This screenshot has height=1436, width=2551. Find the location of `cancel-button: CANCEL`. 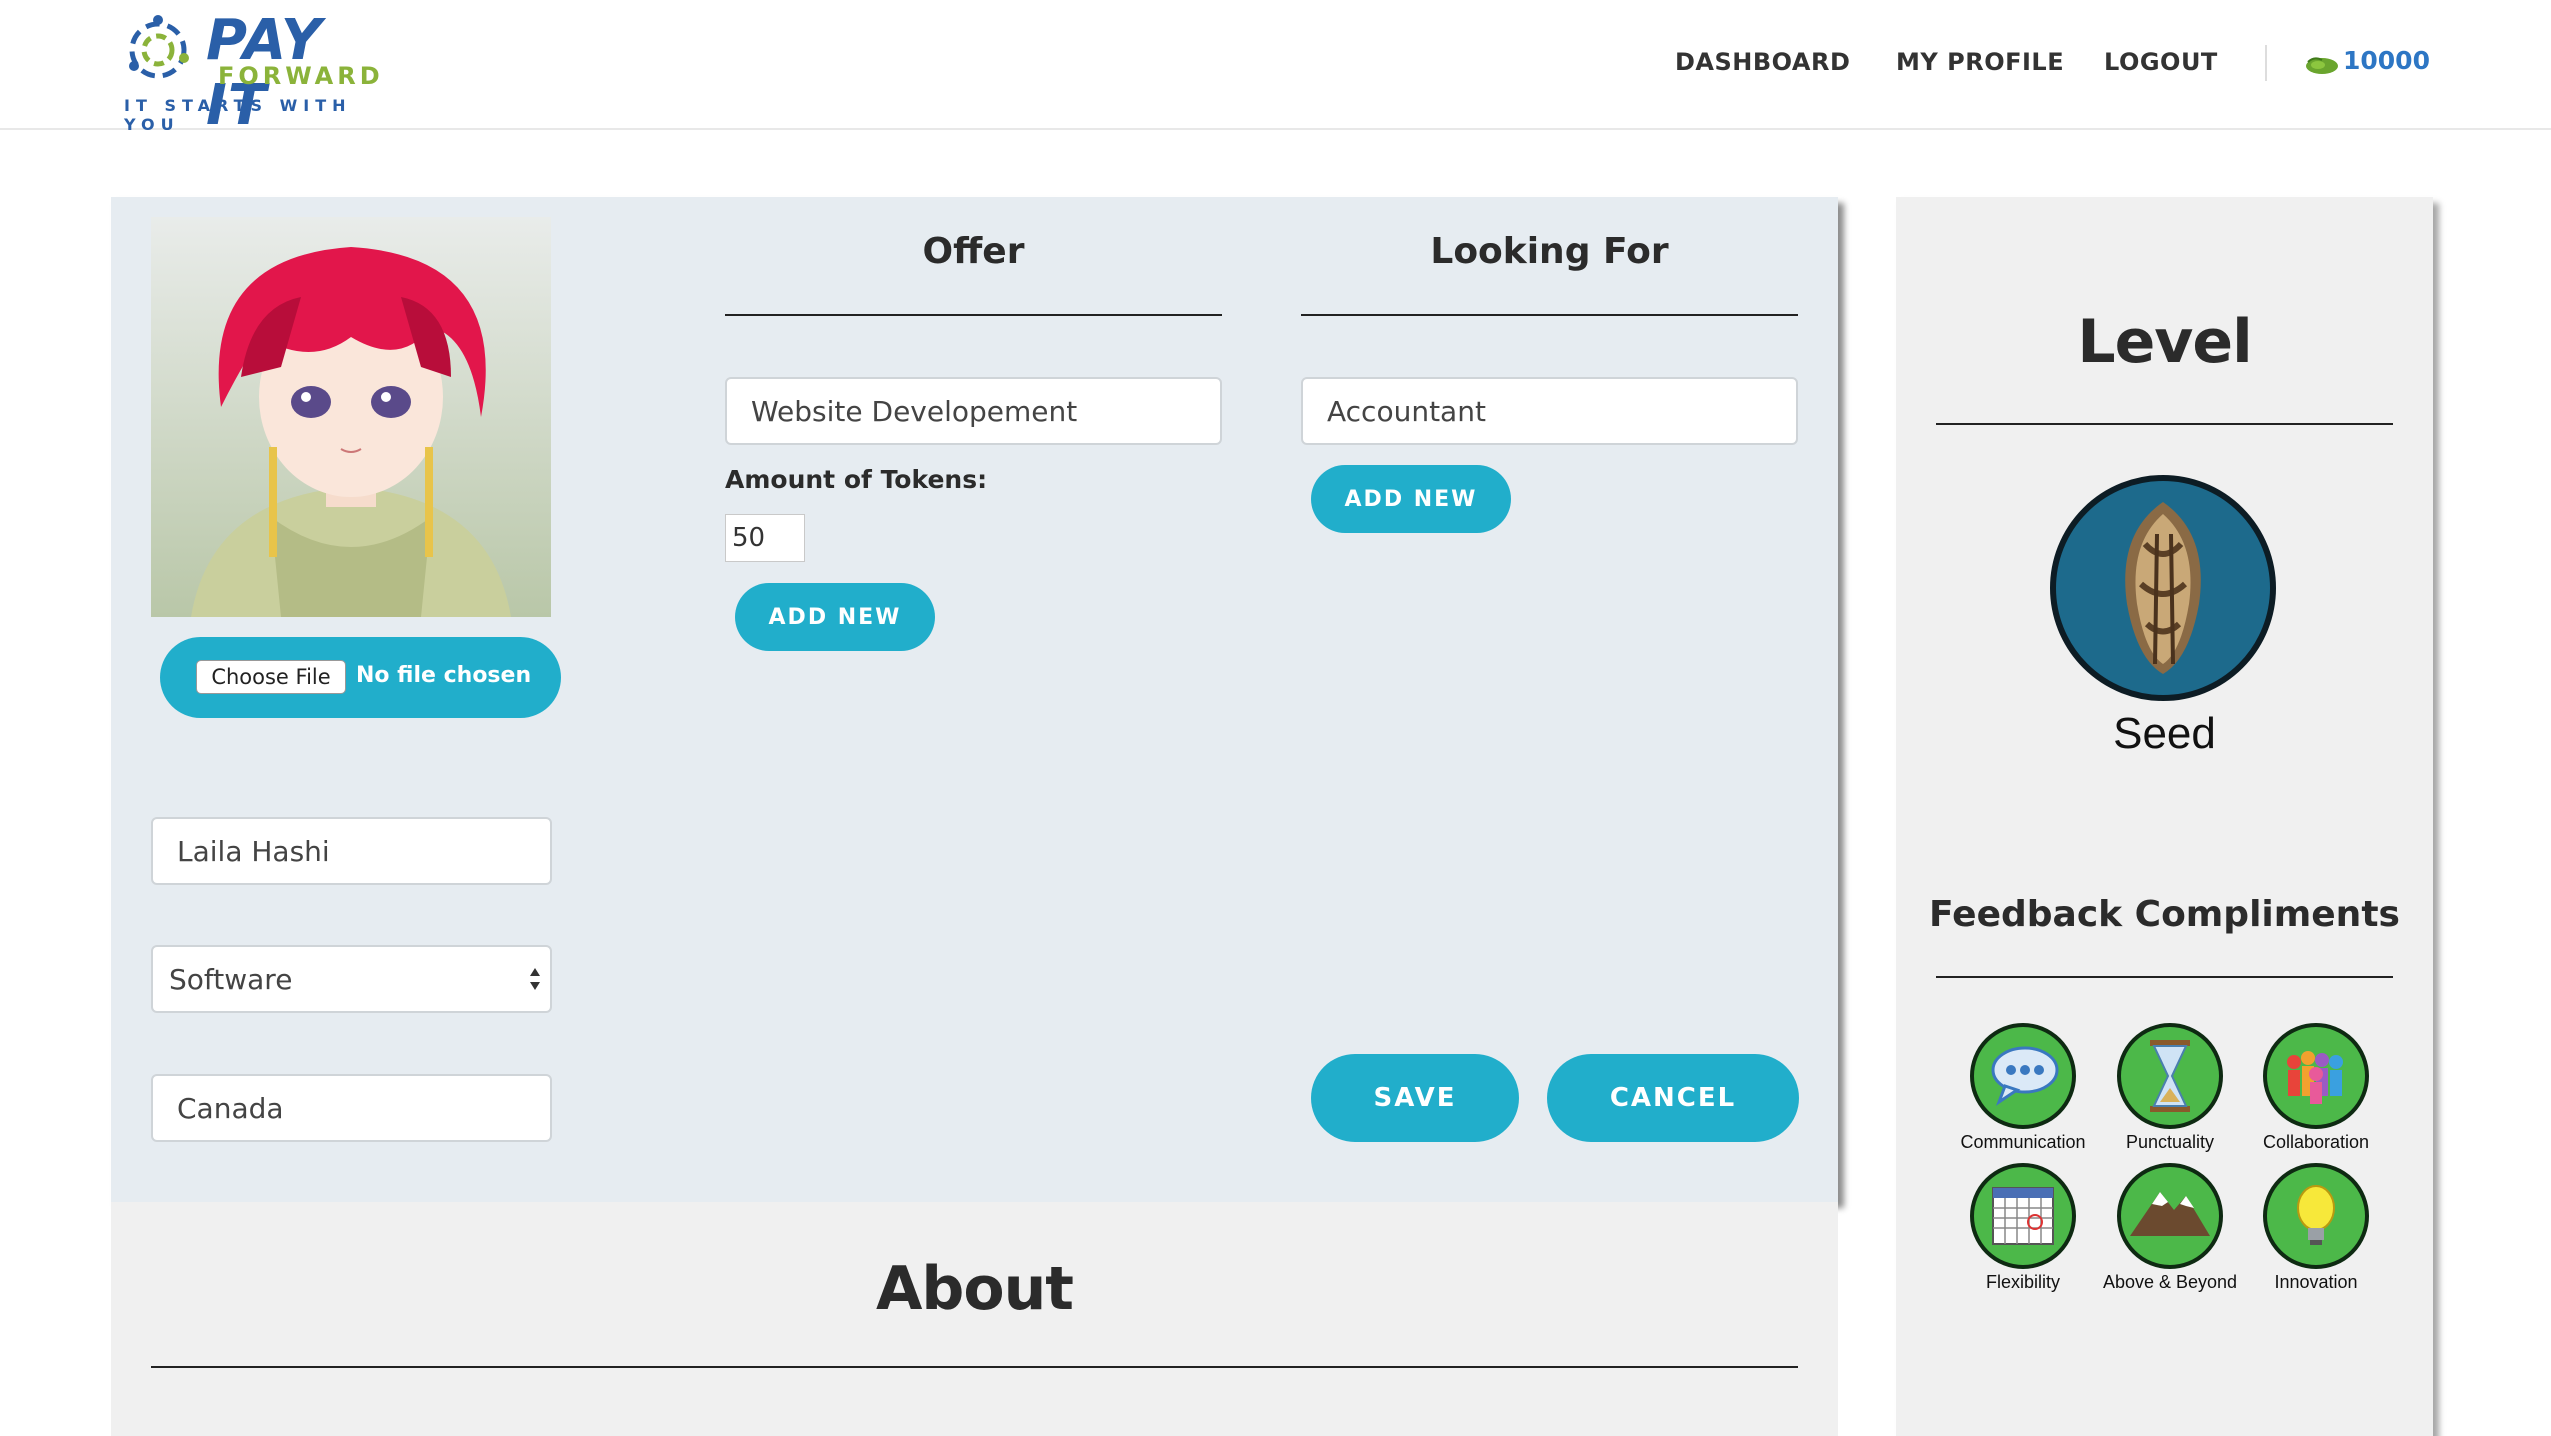

cancel-button: CANCEL is located at coordinates (1673, 1098).